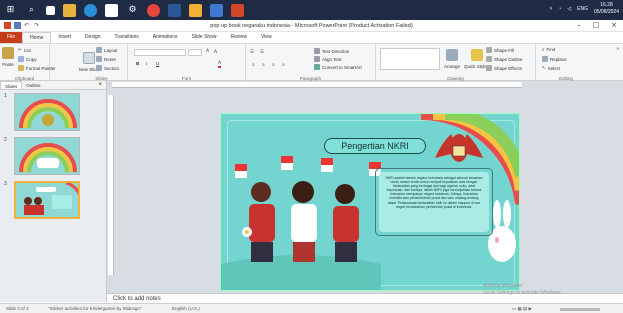 The height and width of the screenshot is (313, 623). Describe the element at coordinates (137, 299) in the screenshot. I see `notes-placeholder: Click to add notes` at that location.